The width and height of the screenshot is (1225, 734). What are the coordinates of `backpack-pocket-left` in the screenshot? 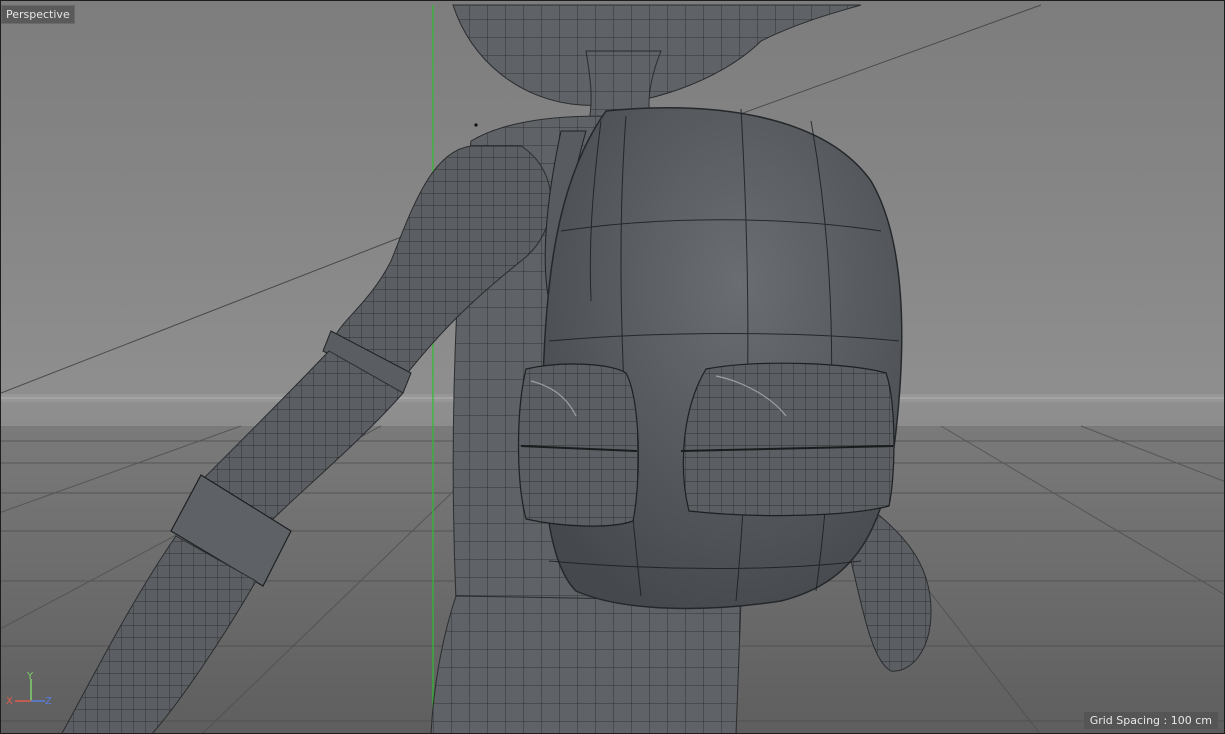 It's located at (578, 445).